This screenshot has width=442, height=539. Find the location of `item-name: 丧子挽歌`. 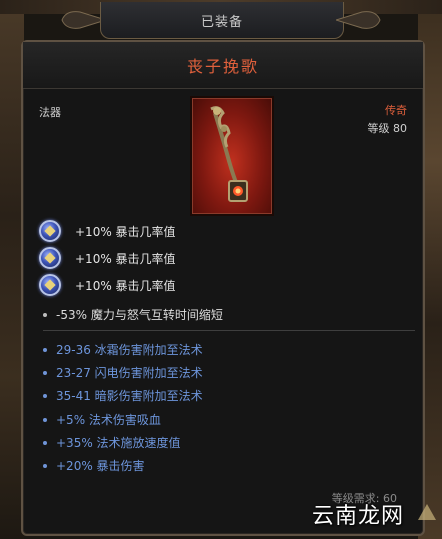

item-name: 丧子挽歌 is located at coordinates (222, 66).